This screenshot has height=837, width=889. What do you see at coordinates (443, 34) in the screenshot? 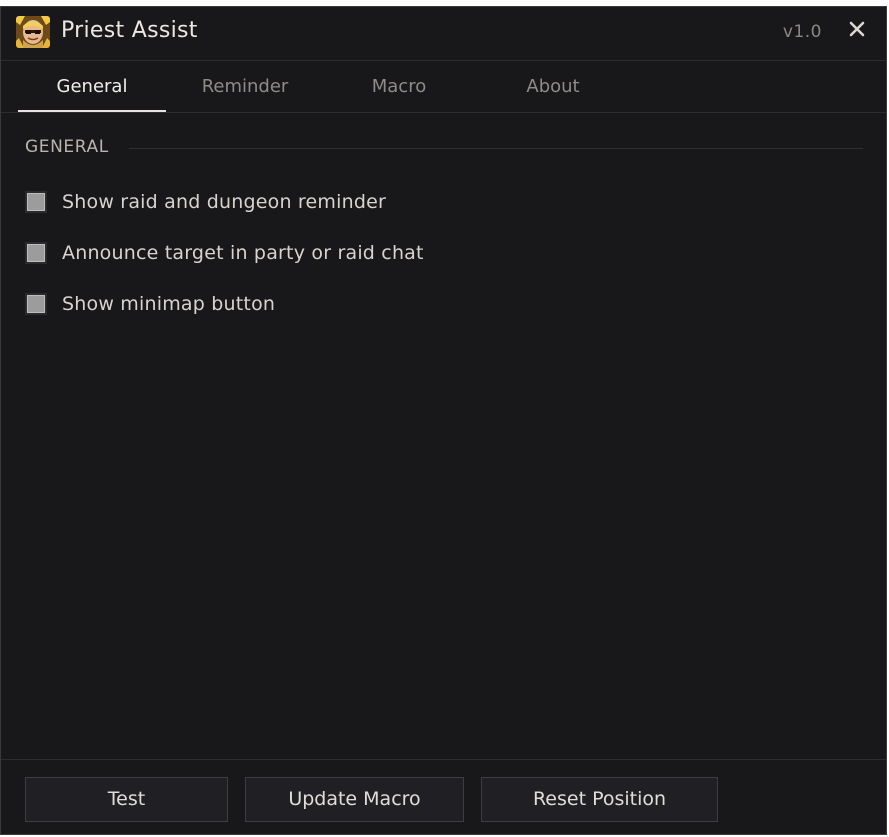
I see `title-bar: Priest Assist v1.0` at bounding box center [443, 34].